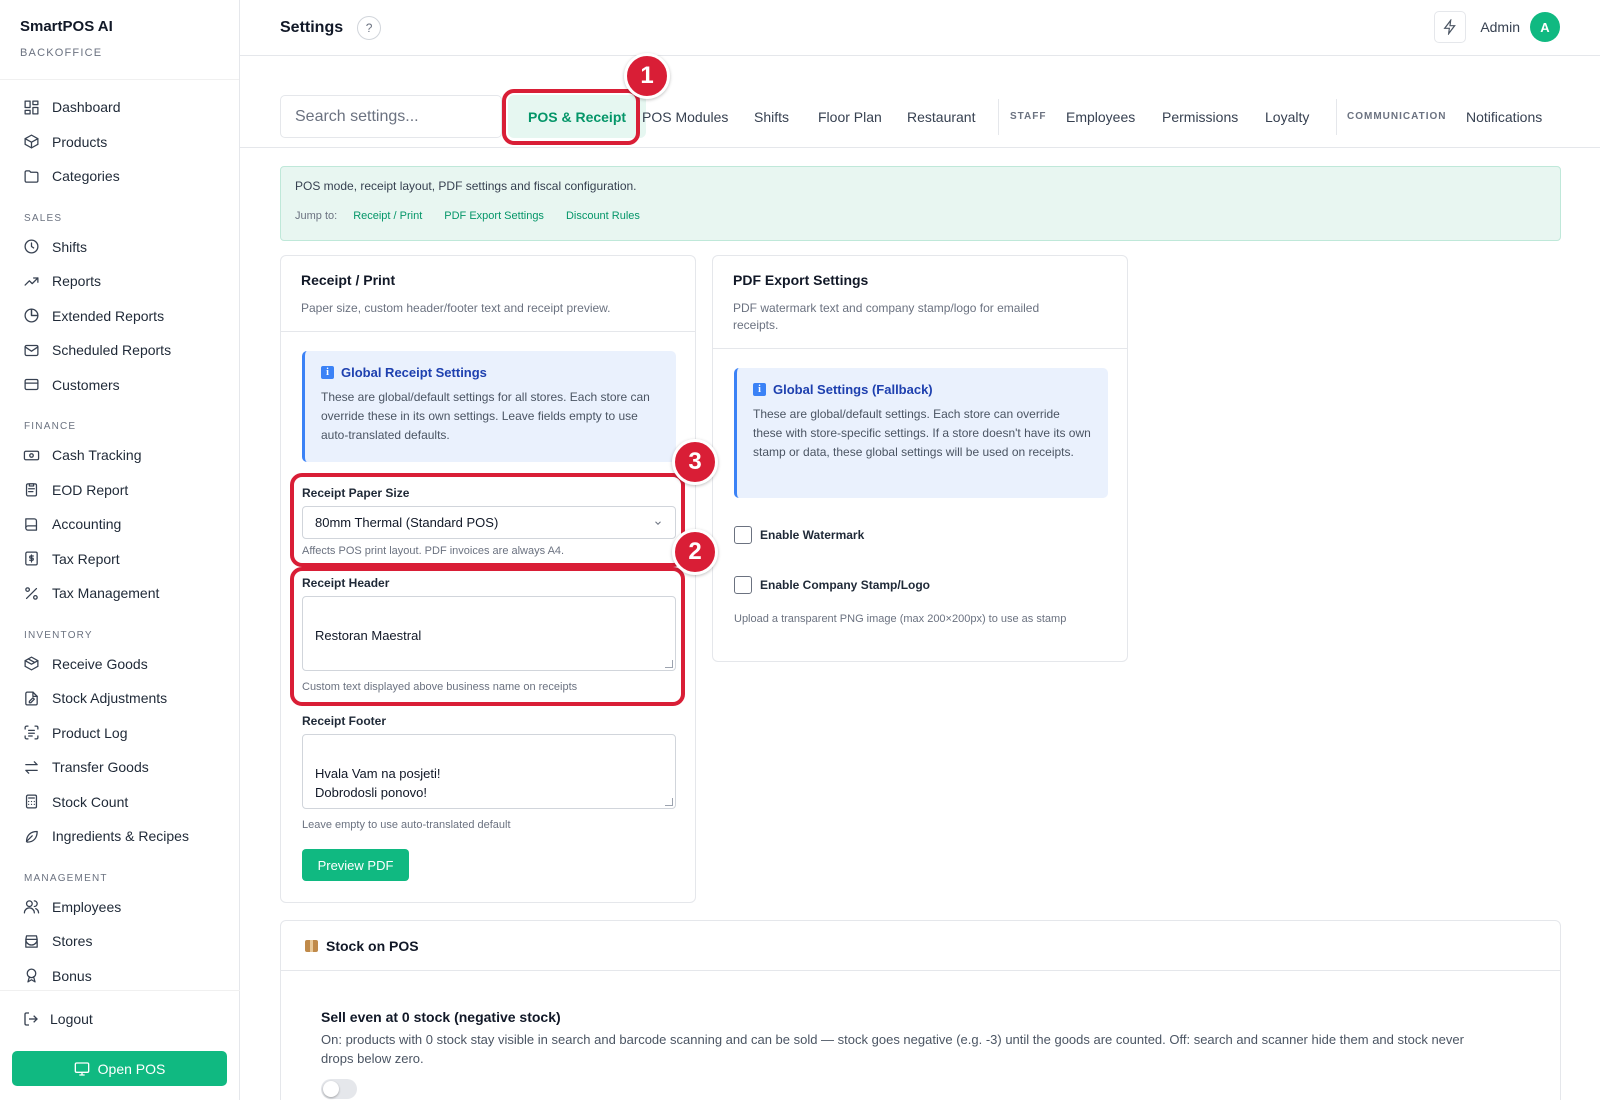 This screenshot has height=1100, width=1600. What do you see at coordinates (86, 107) in the screenshot?
I see `sidebar-item-label: Dashboard` at bounding box center [86, 107].